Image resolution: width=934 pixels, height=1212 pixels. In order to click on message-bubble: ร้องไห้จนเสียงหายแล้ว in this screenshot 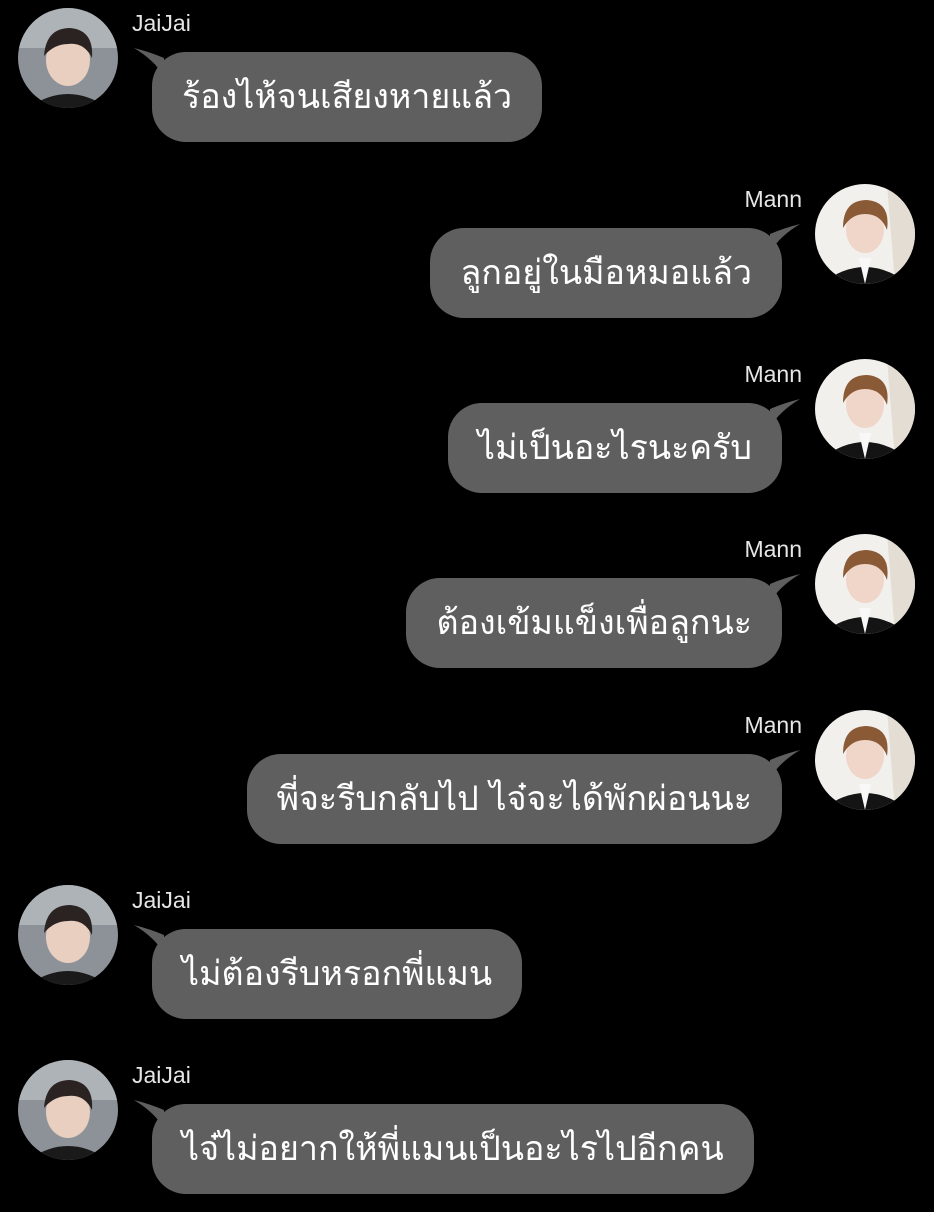, I will do `click(347, 97)`.